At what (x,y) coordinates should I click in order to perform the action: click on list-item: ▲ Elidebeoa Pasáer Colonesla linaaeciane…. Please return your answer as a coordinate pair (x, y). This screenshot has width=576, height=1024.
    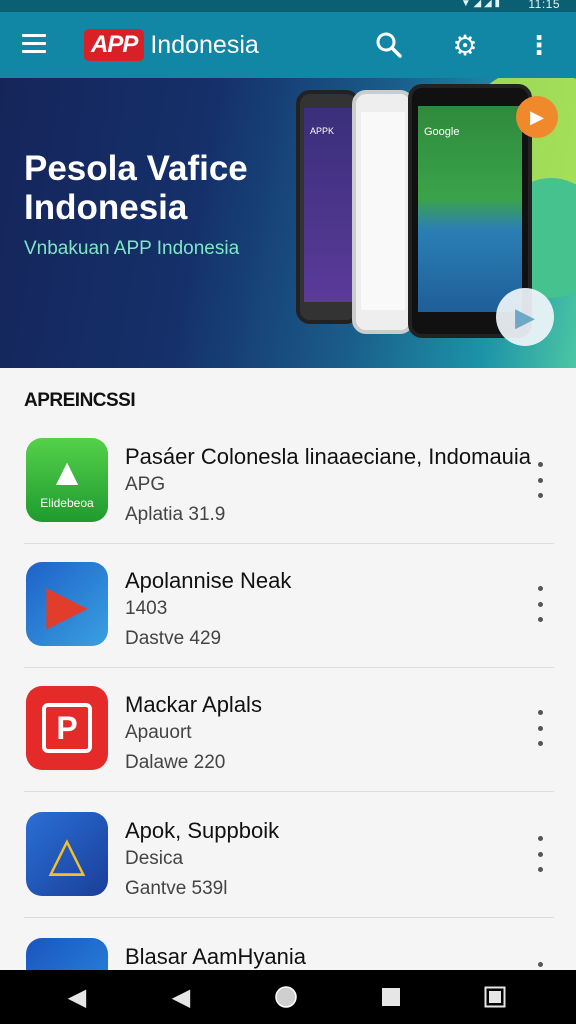
    Looking at the image, I should click on (288, 482).